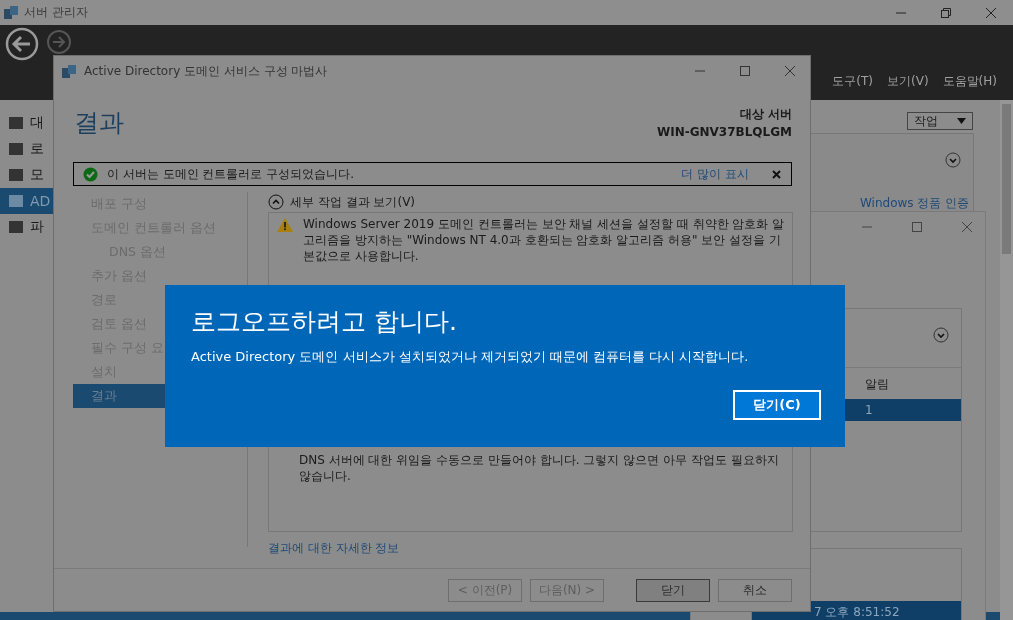  Describe the element at coordinates (26, 123) in the screenshot. I see `sidebar-item: 대` at that location.